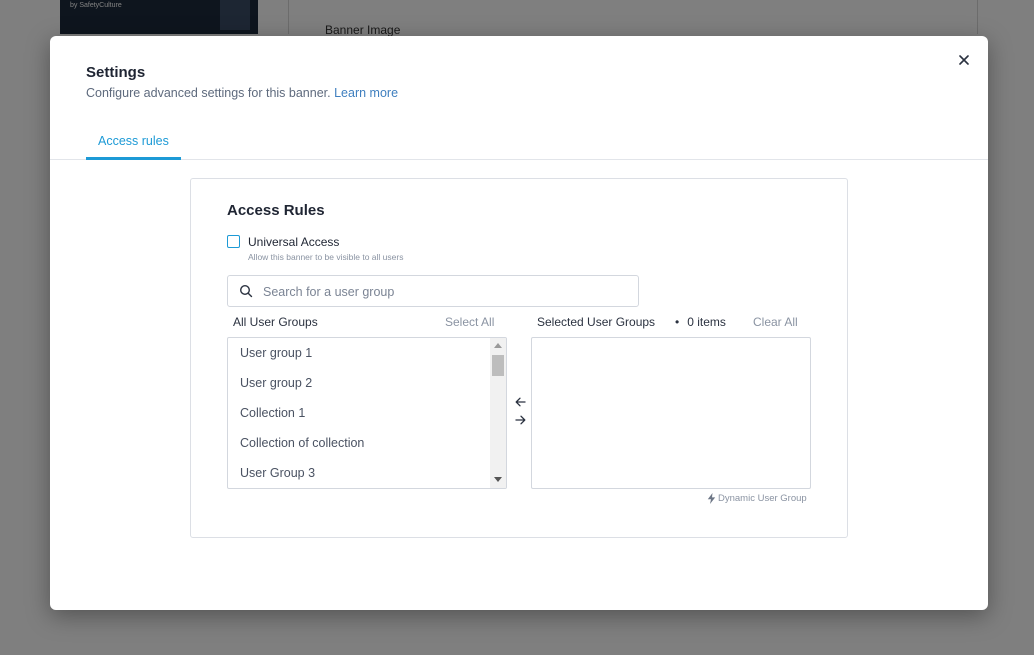 The width and height of the screenshot is (1034, 655). I want to click on tab-bar: Access rules, so click(519, 143).